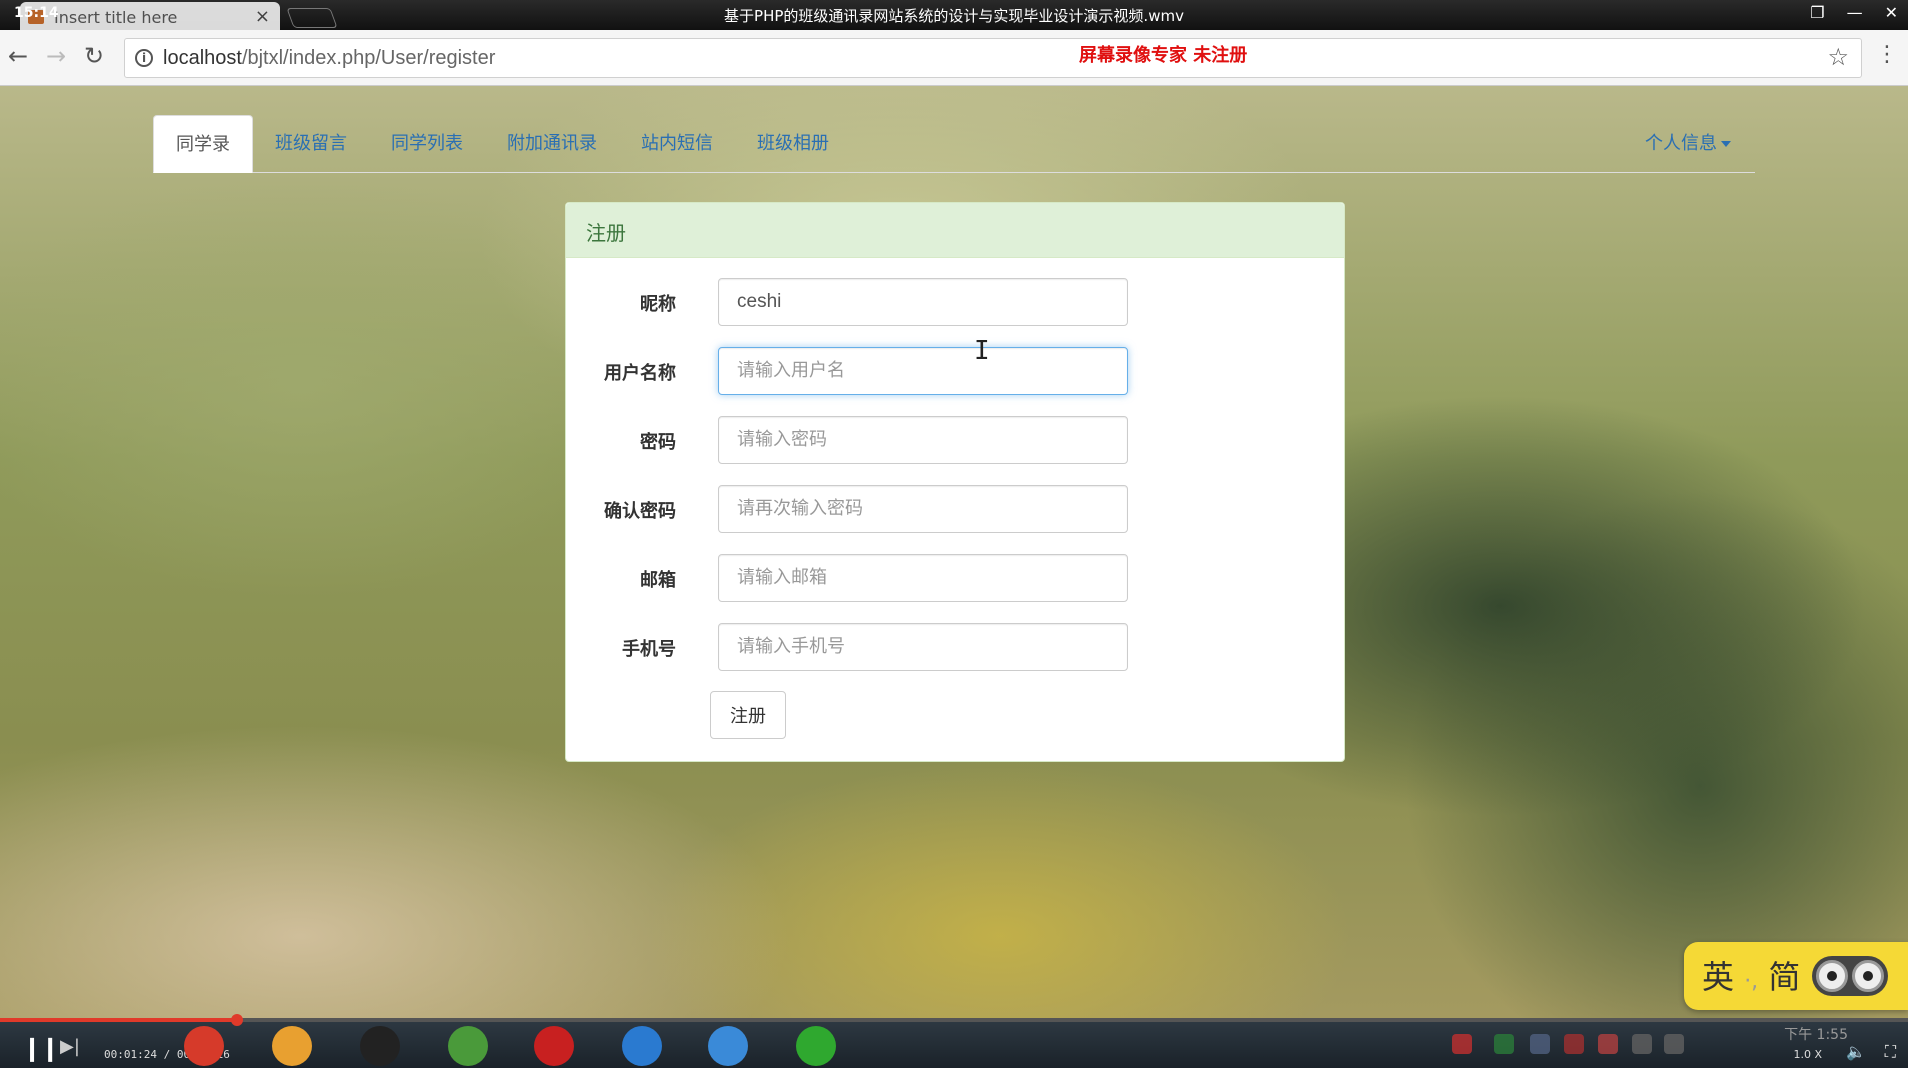 The image size is (1908, 1068). I want to click on weibo-icon, so click(204, 1046).